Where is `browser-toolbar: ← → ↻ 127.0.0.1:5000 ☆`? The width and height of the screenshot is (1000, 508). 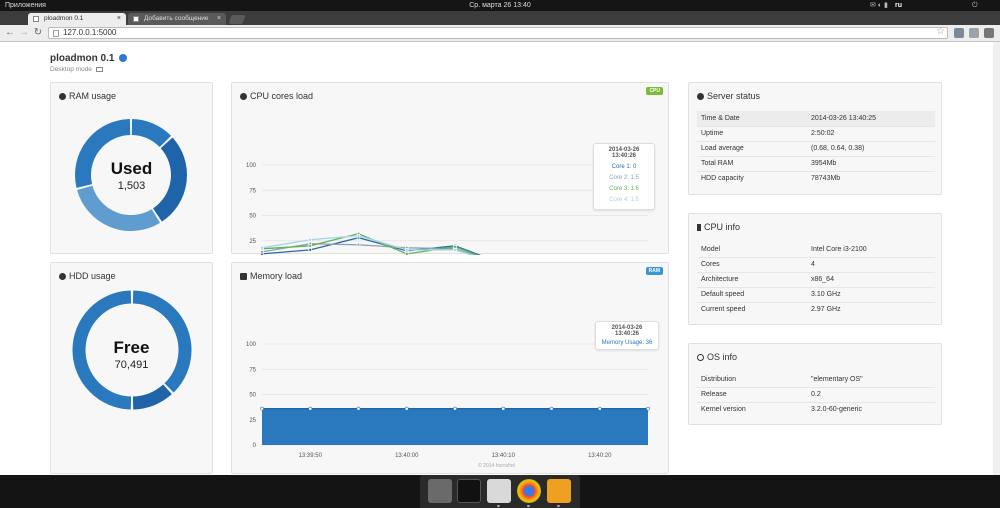 browser-toolbar: ← → ↻ 127.0.0.1:5000 ☆ is located at coordinates (500, 33).